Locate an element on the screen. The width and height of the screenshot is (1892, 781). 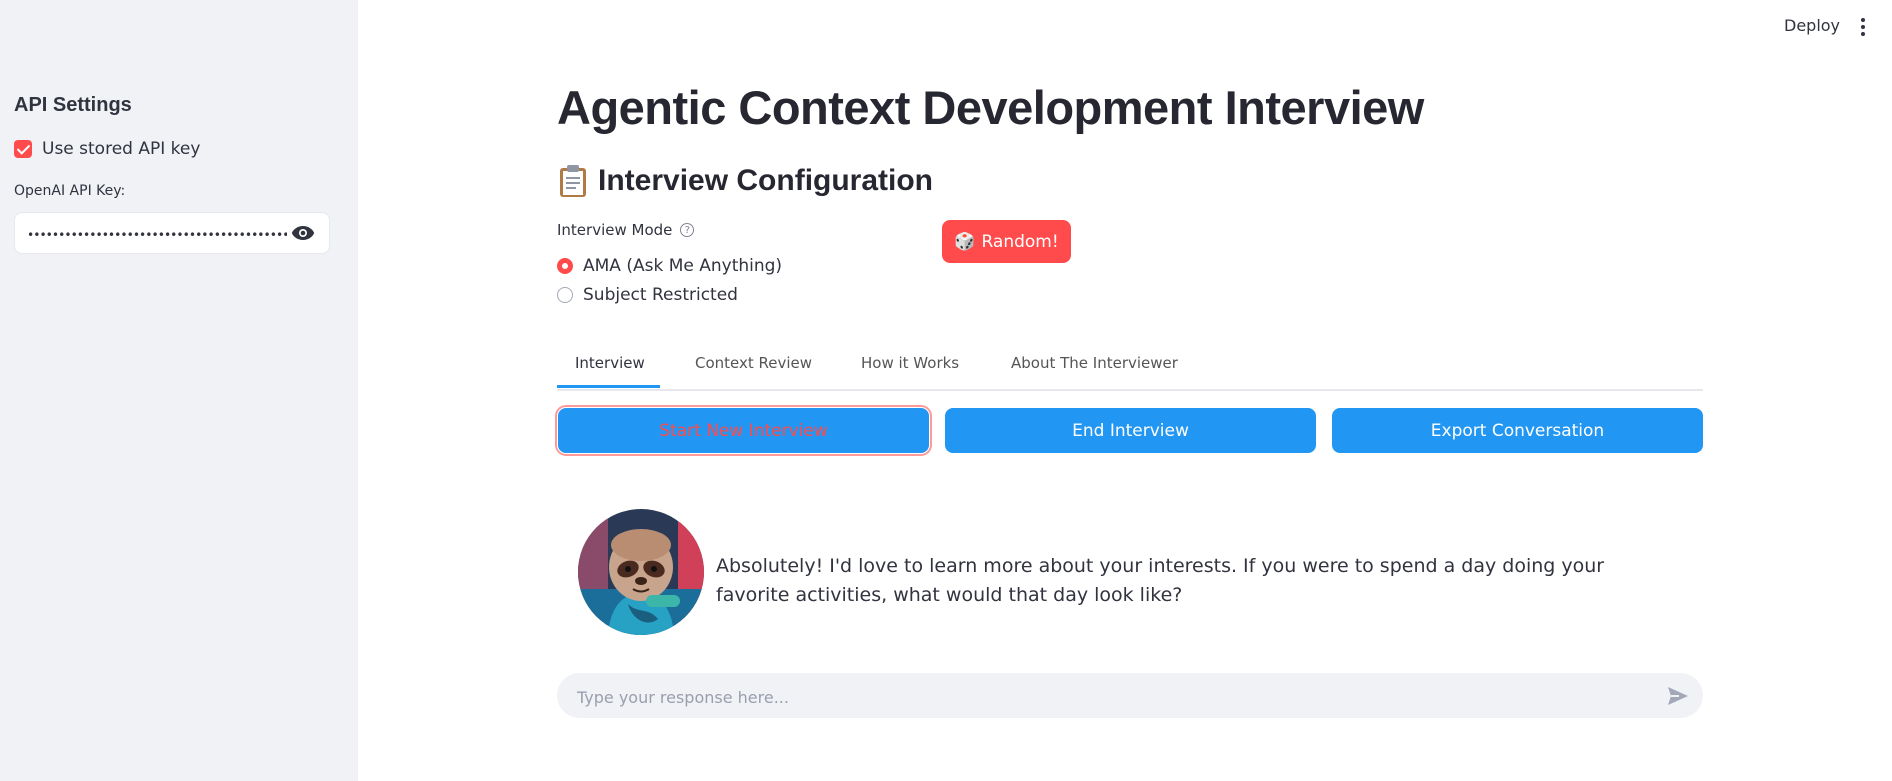
api-key-input is located at coordinates (157, 235).